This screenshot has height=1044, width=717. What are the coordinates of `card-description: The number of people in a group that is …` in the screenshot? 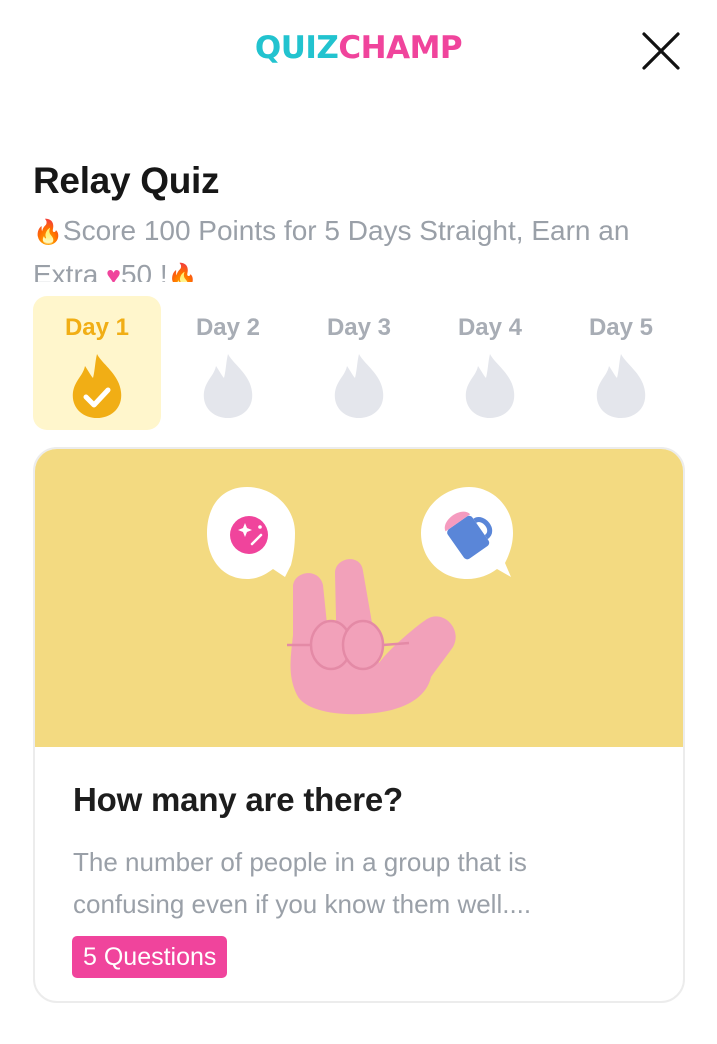 It's located at (302, 883).